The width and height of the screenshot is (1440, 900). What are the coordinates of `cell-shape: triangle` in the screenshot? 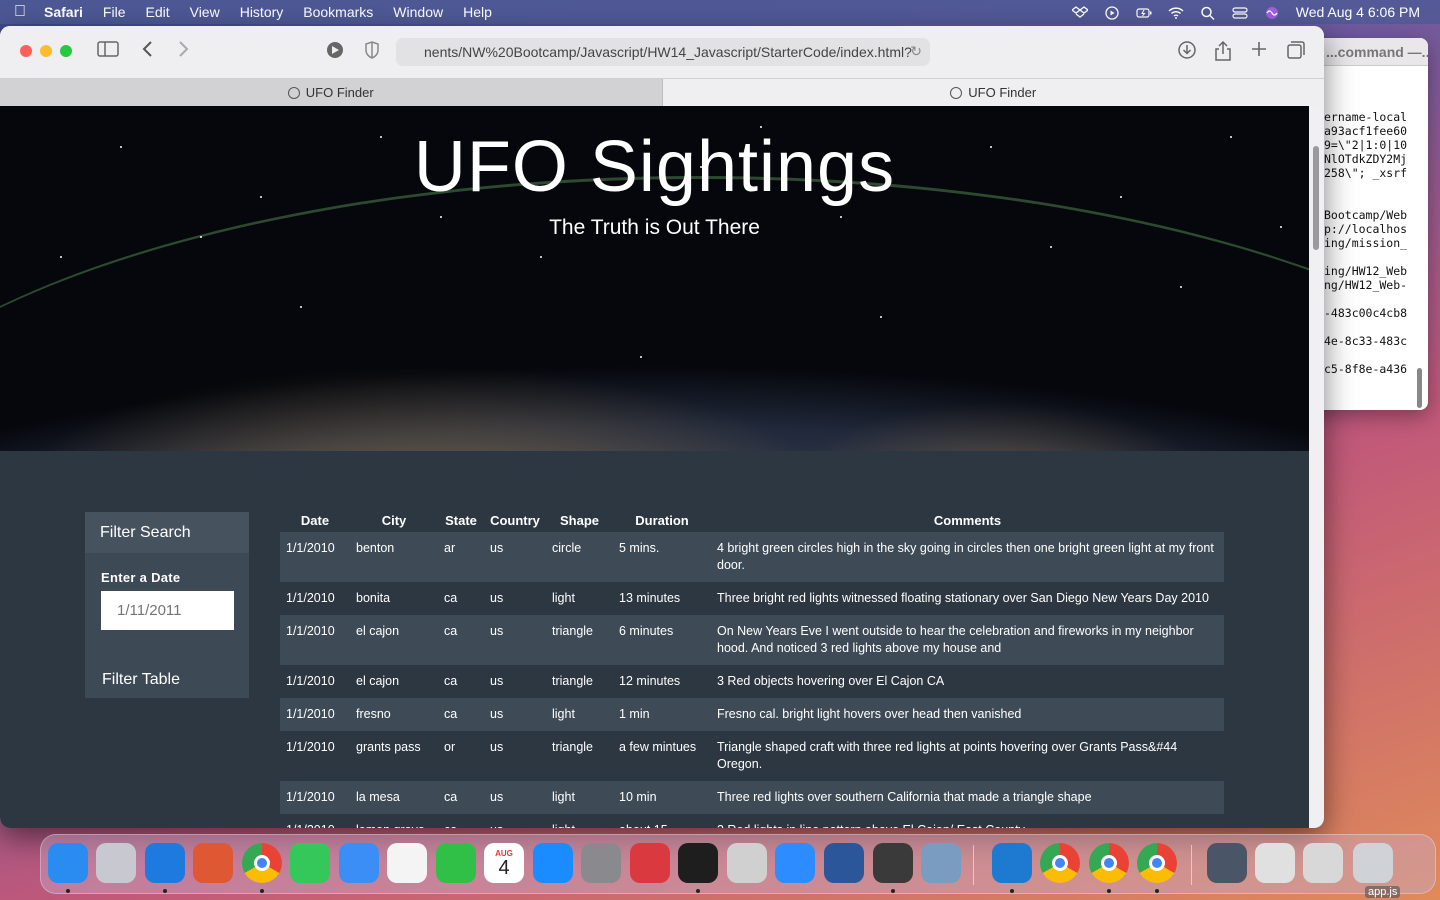 It's located at (572, 681).